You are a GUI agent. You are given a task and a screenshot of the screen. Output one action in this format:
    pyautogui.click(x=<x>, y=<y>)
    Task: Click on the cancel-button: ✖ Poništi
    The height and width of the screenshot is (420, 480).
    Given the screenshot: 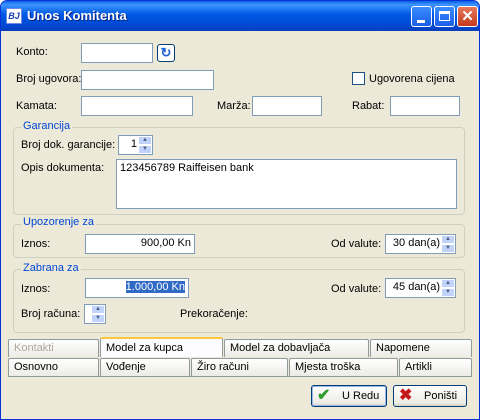 What is the action you would take?
    pyautogui.click(x=430, y=396)
    